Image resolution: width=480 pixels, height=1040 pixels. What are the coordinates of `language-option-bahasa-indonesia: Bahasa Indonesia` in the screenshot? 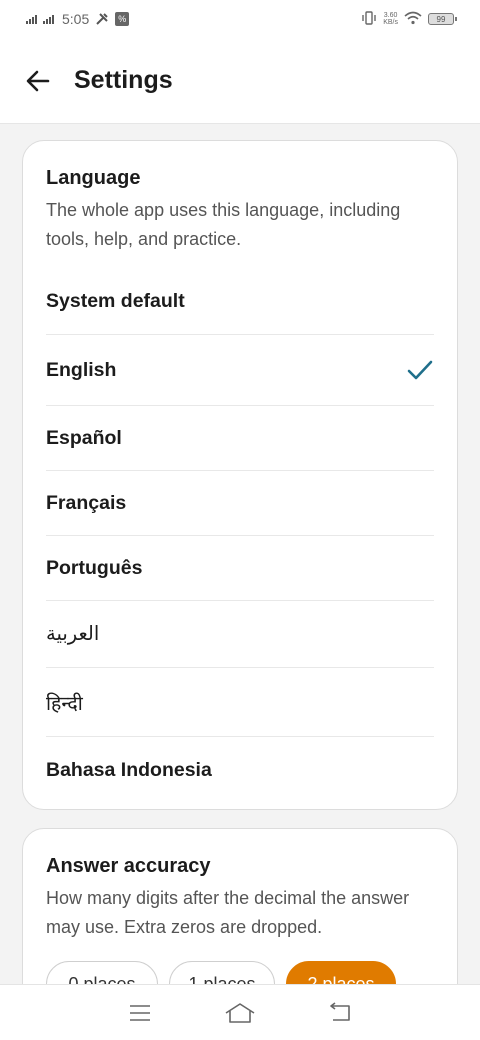 It's located at (240, 770).